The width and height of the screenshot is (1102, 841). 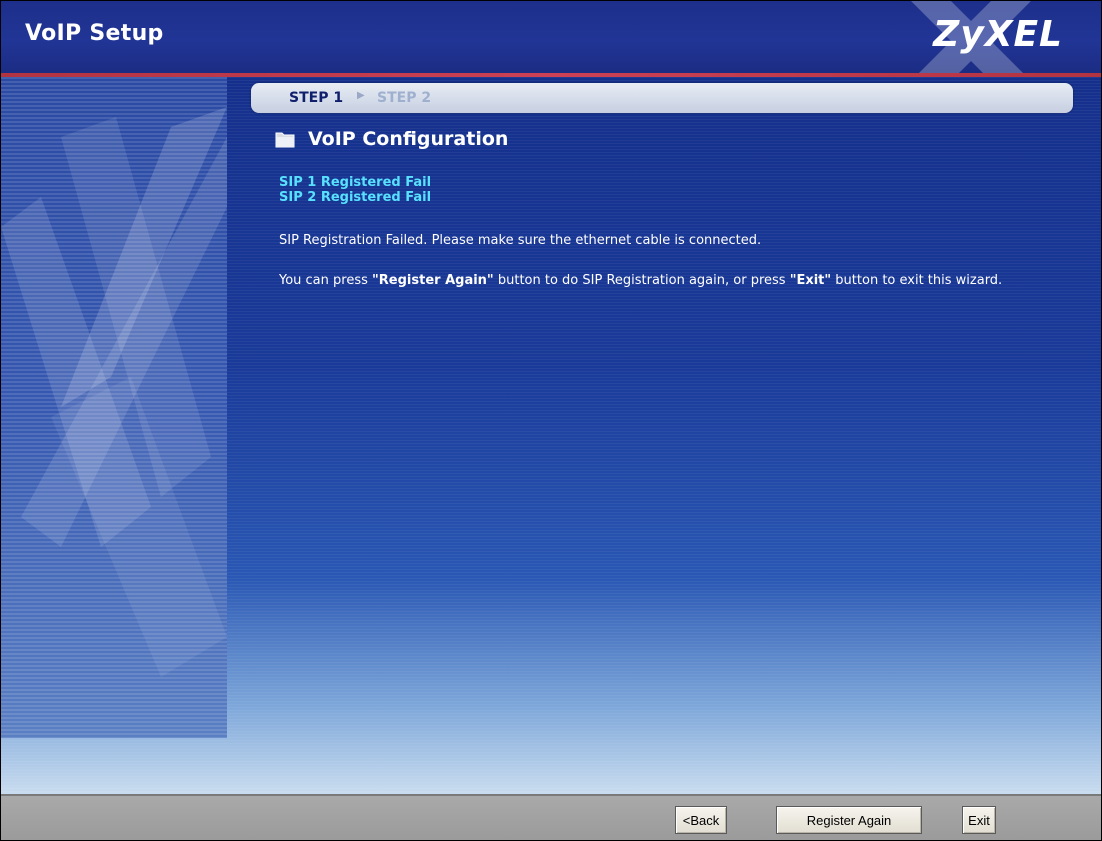 What do you see at coordinates (979, 820) in the screenshot?
I see `exit-button: Exit` at bounding box center [979, 820].